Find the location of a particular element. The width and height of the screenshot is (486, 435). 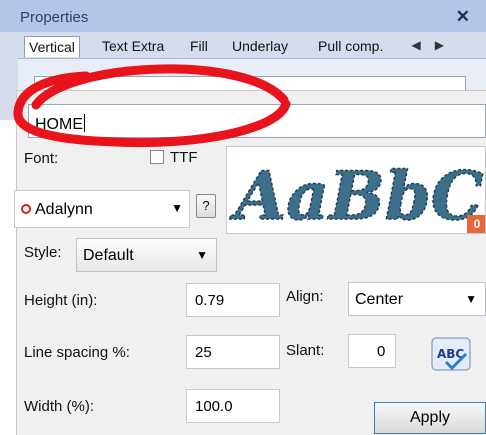

style-select: Default ▼ is located at coordinates (146, 255).